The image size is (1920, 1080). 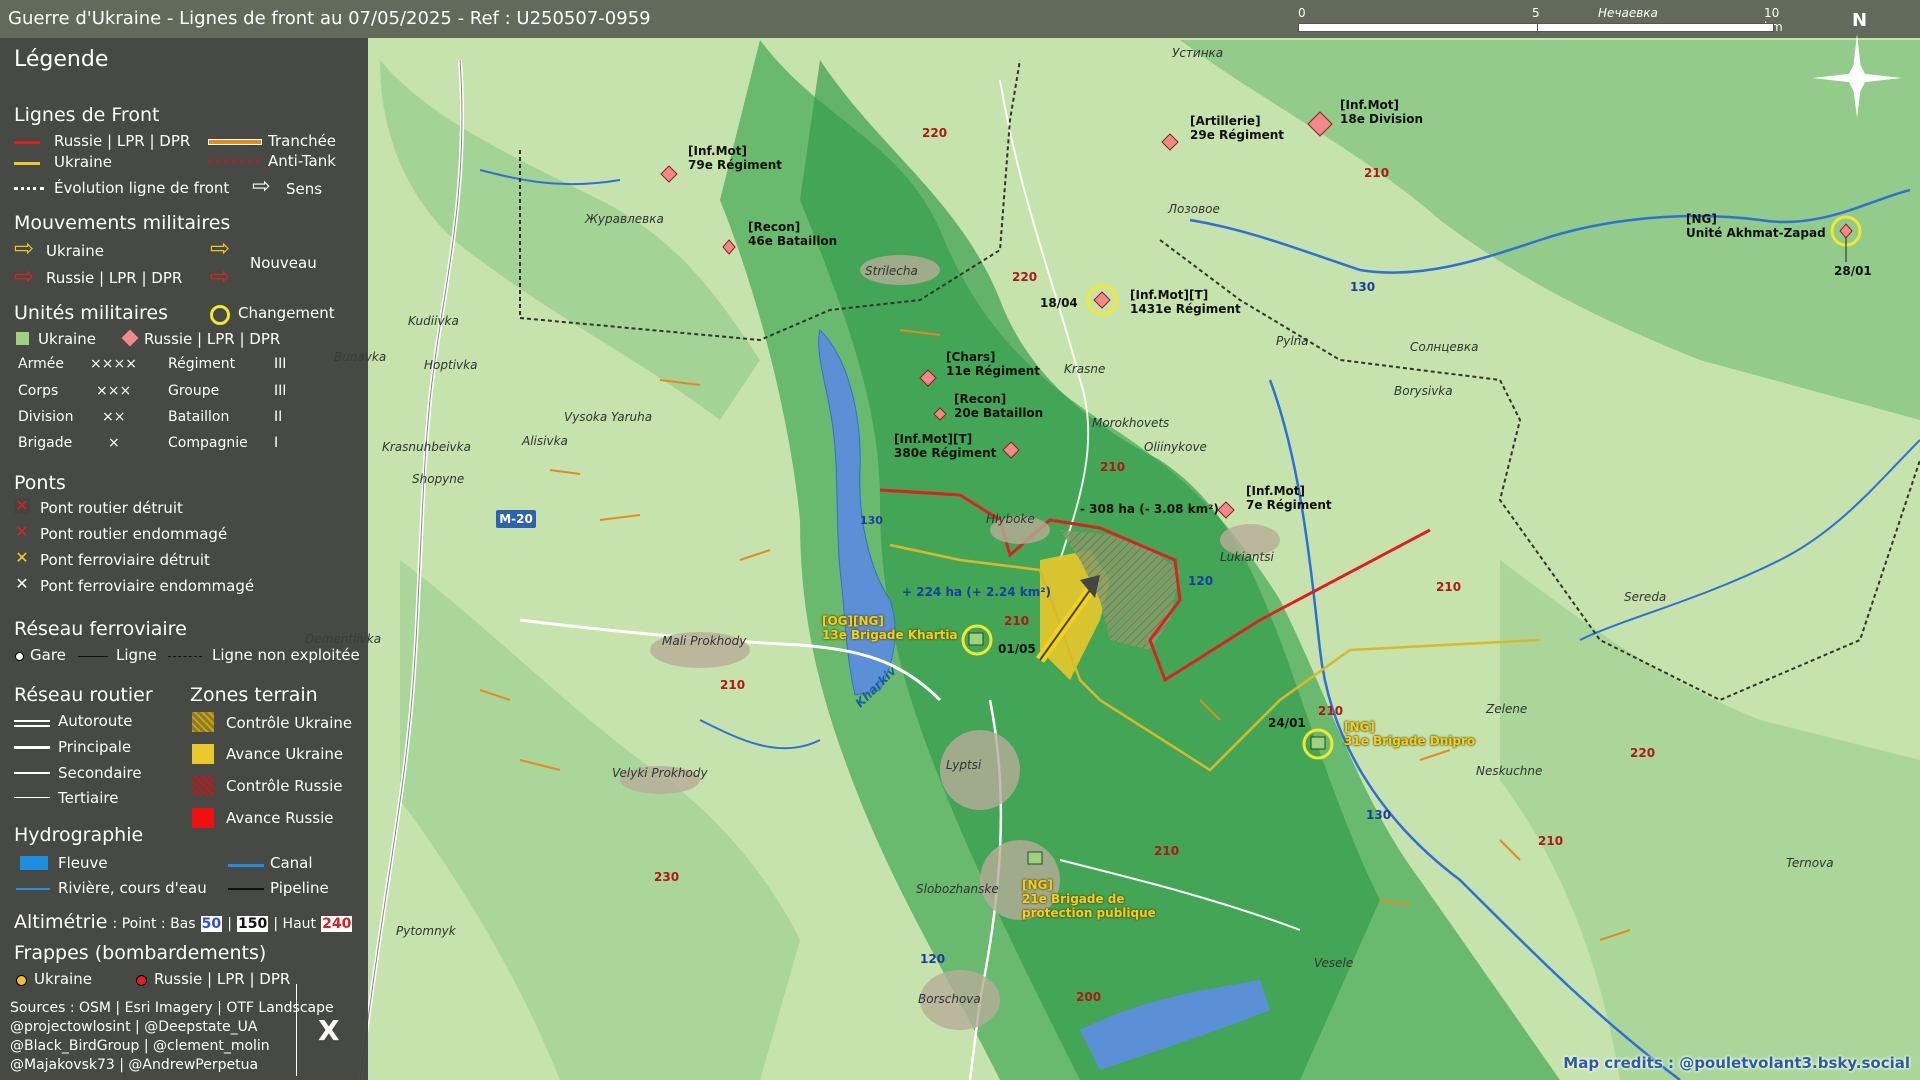 I want to click on legend-section-units: Unités militaires, so click(x=91, y=313).